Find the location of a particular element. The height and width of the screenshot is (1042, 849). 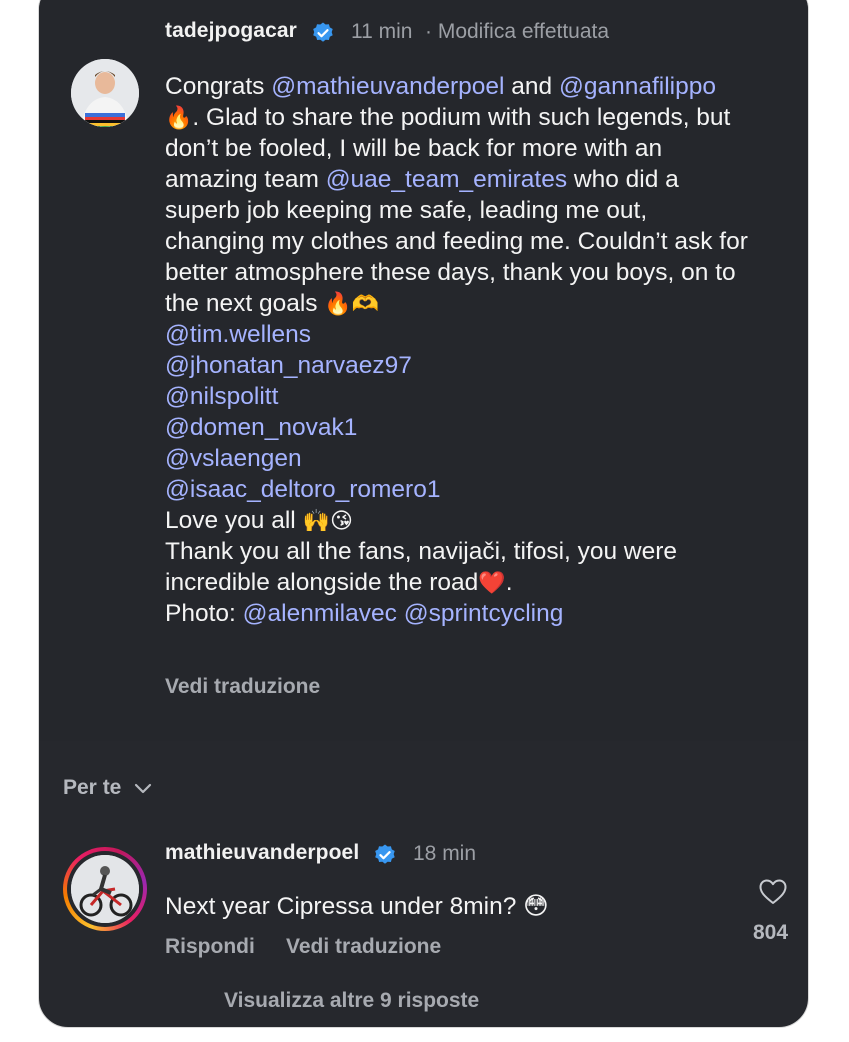

post-time: 11 min is located at coordinates (382, 31).